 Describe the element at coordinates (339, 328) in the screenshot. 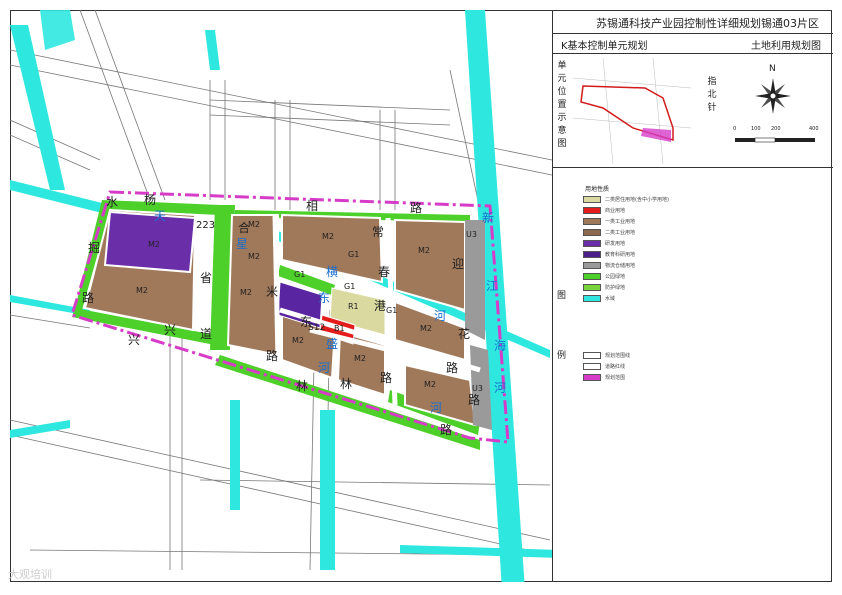

I see `plot-code: B1` at that location.